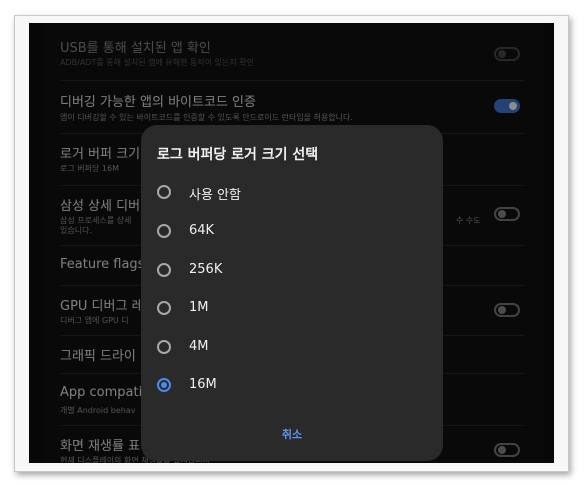  I want to click on radio-button-selected, so click(164, 385).